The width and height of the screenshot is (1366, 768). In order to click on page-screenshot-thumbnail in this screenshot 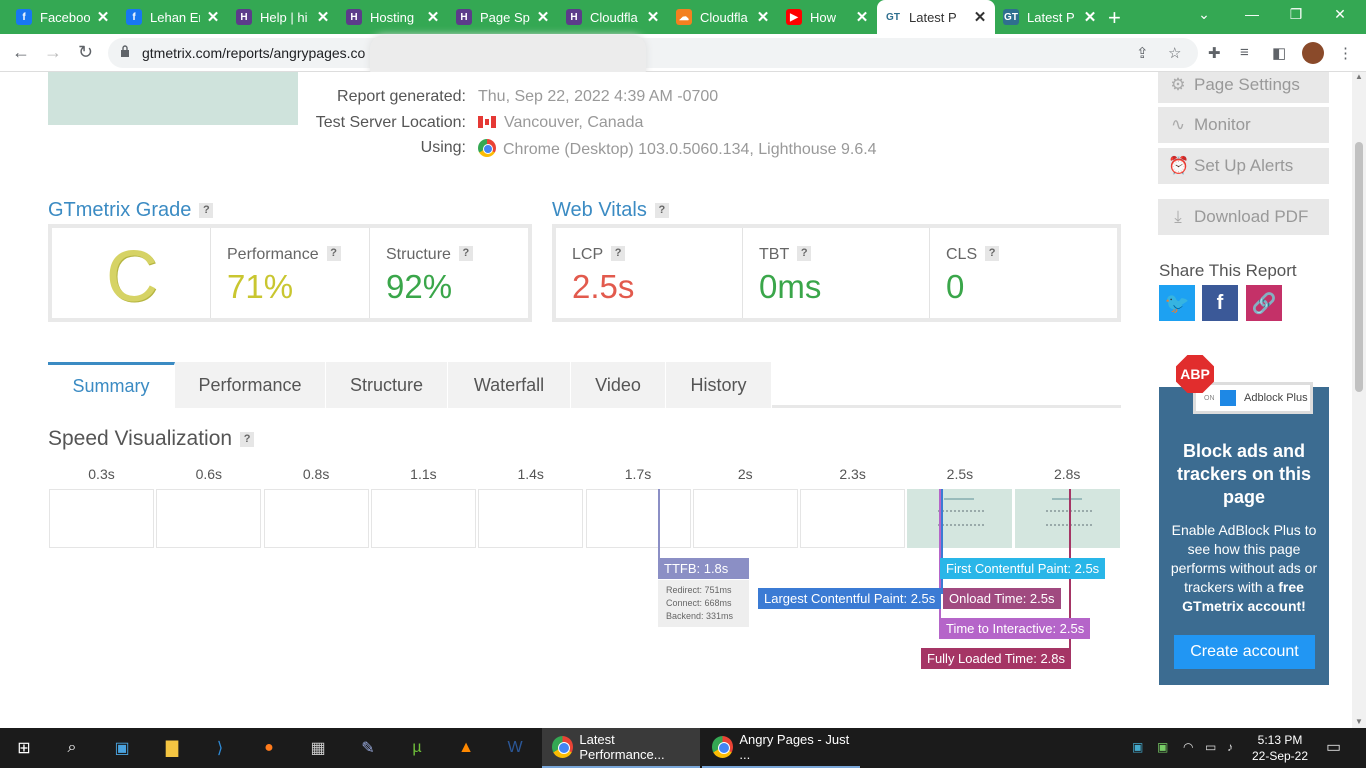, I will do `click(173, 98)`.